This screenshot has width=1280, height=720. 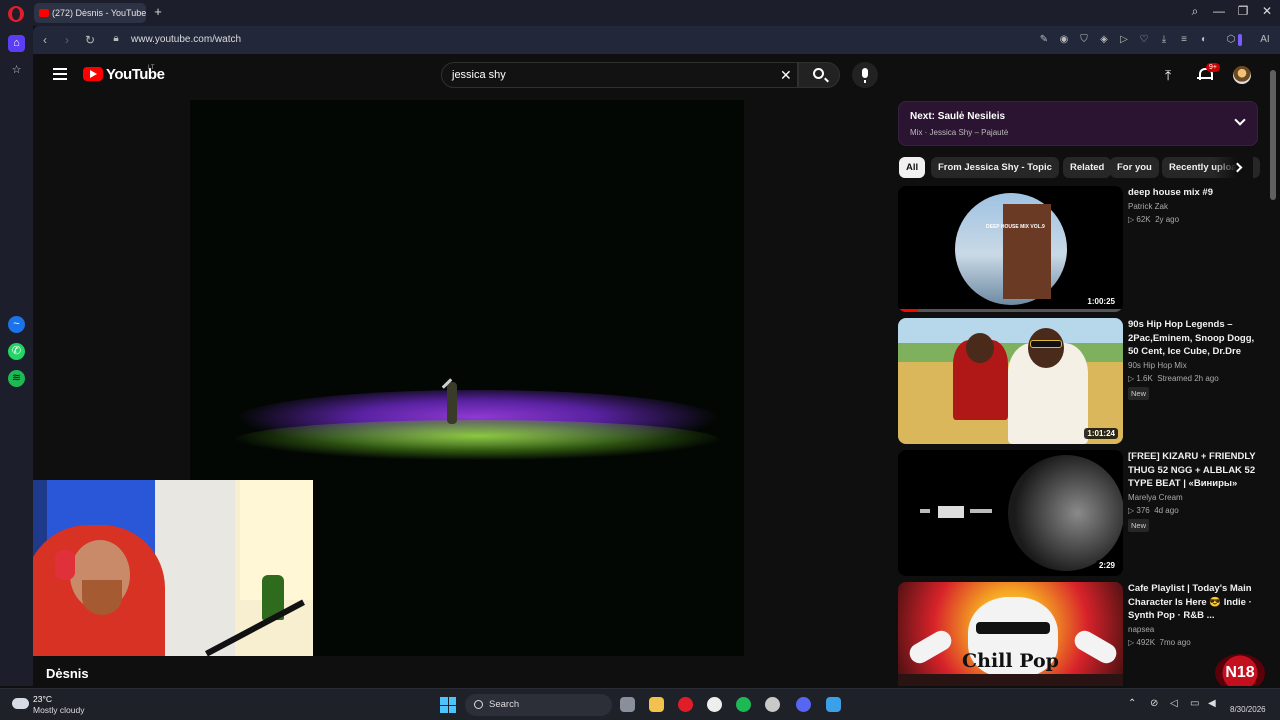 What do you see at coordinates (16, 351) in the screenshot?
I see `whatsapp-icon: ✆` at bounding box center [16, 351].